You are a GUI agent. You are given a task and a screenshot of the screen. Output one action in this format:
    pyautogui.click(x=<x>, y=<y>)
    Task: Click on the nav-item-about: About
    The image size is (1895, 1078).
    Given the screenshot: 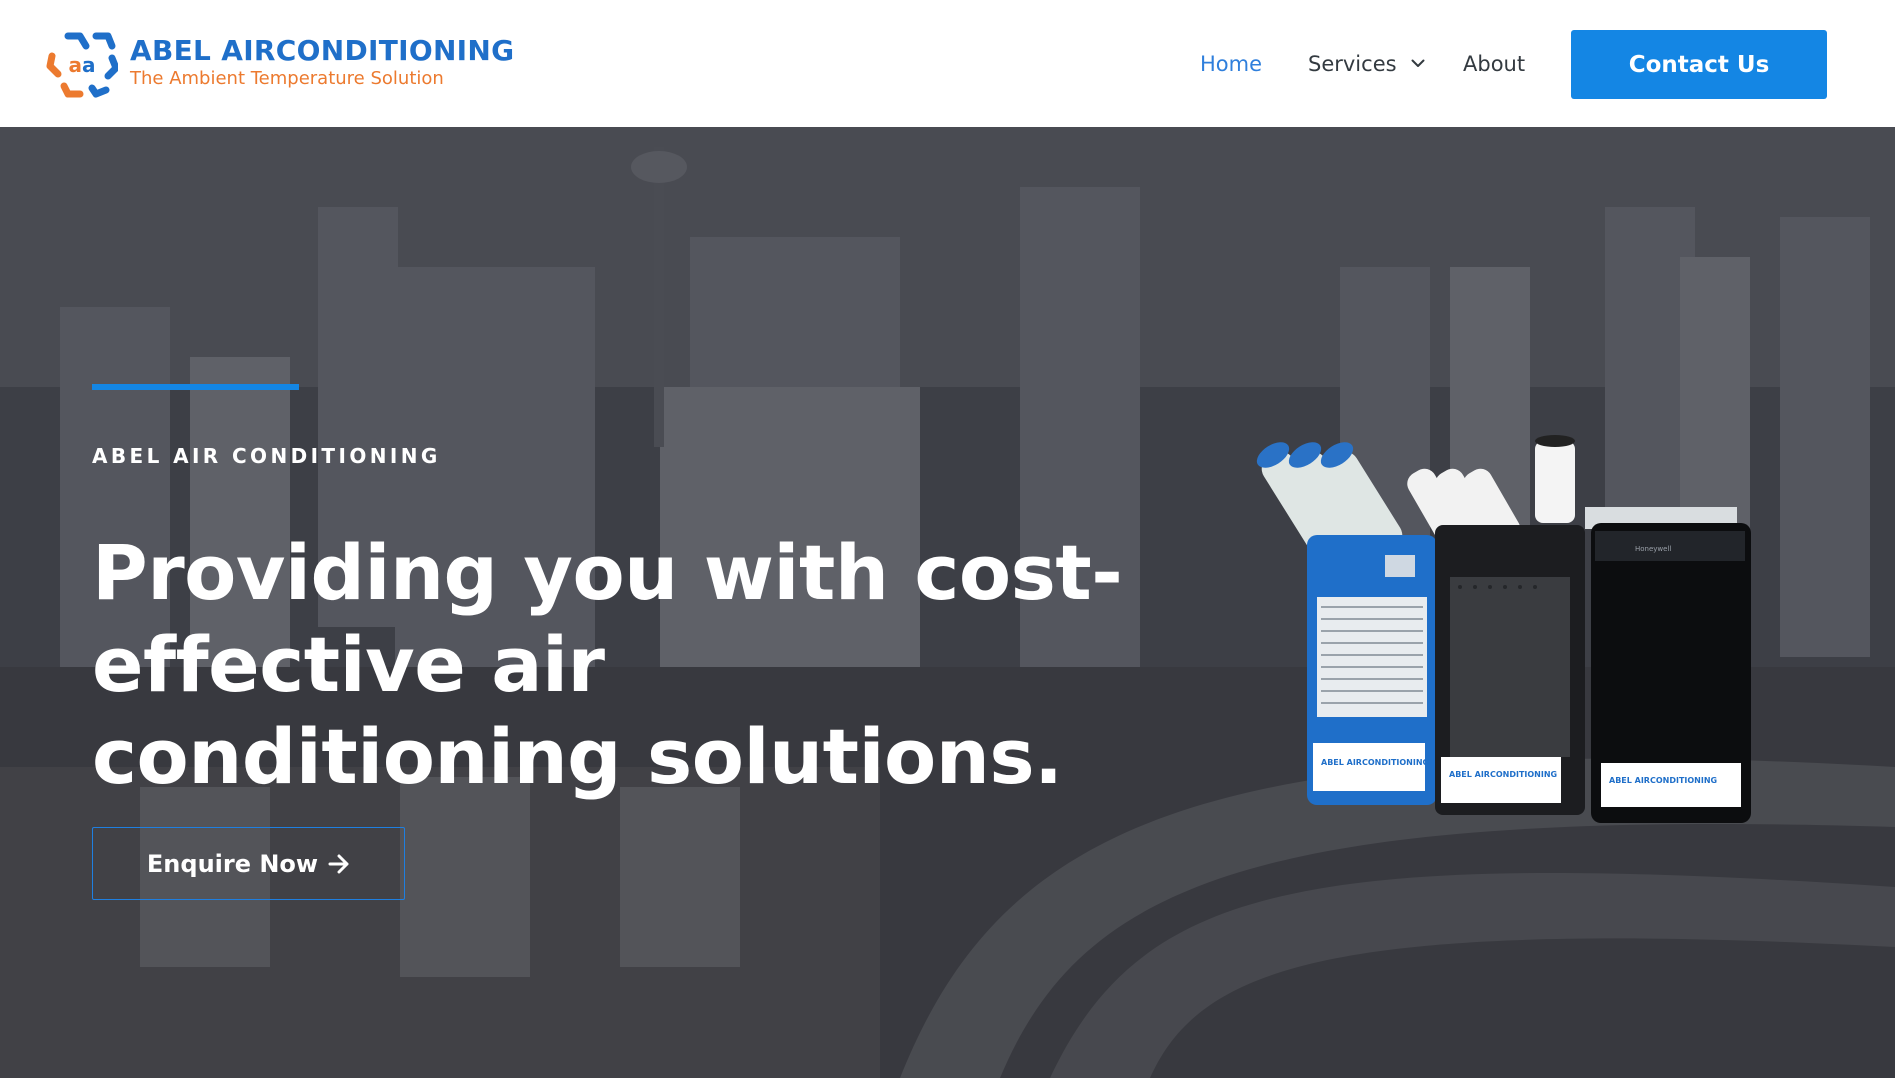 What is the action you would take?
    pyautogui.click(x=1494, y=64)
    